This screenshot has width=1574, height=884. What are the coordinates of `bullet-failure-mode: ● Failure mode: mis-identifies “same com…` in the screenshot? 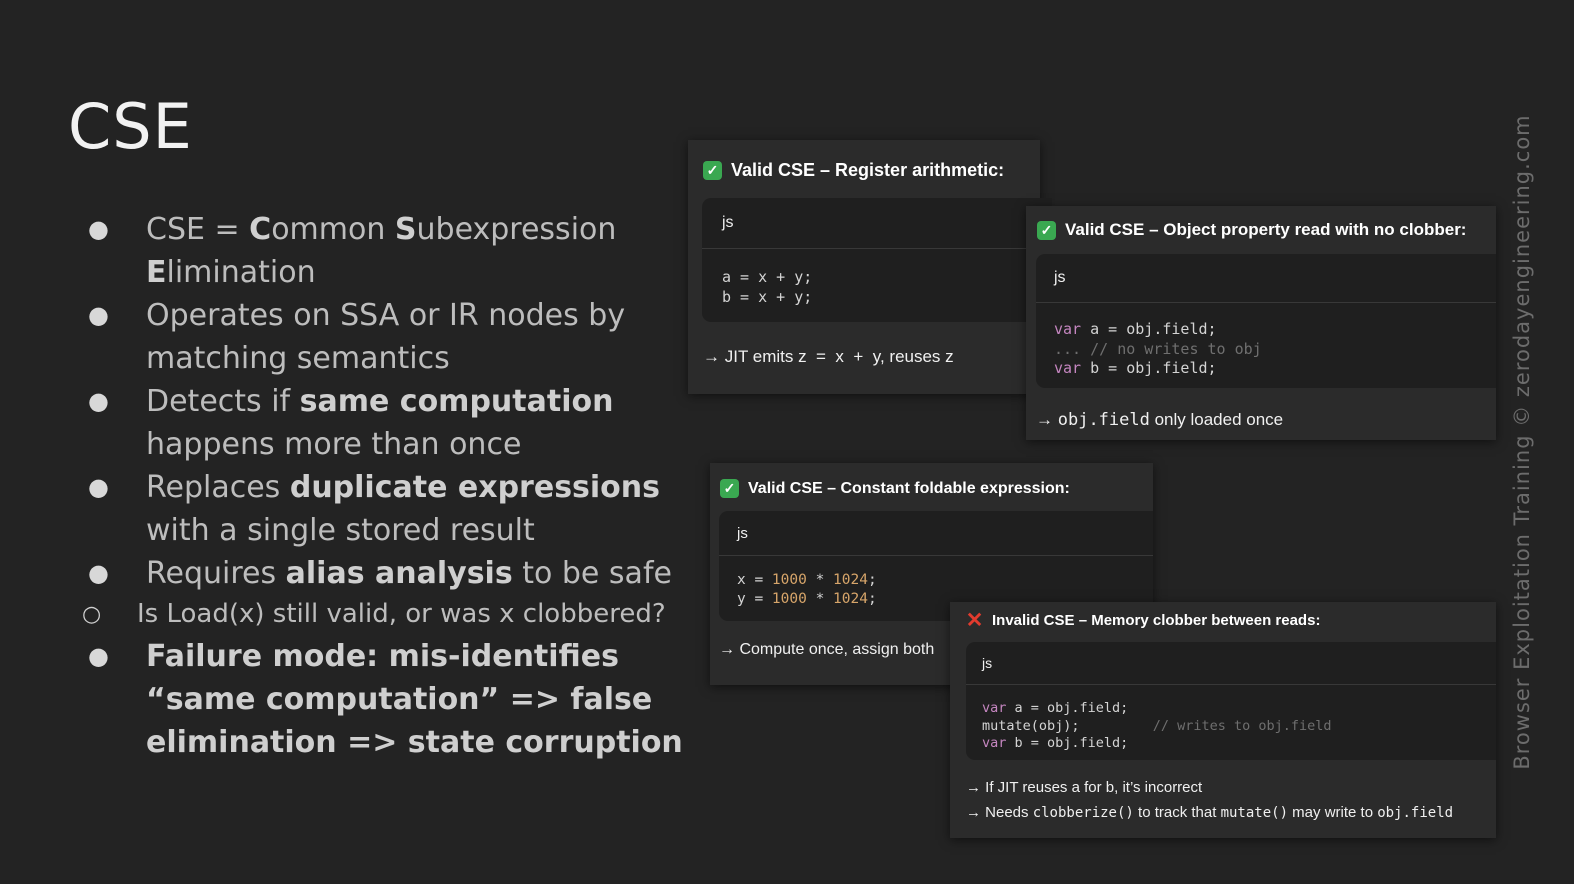 It's located at (398, 699).